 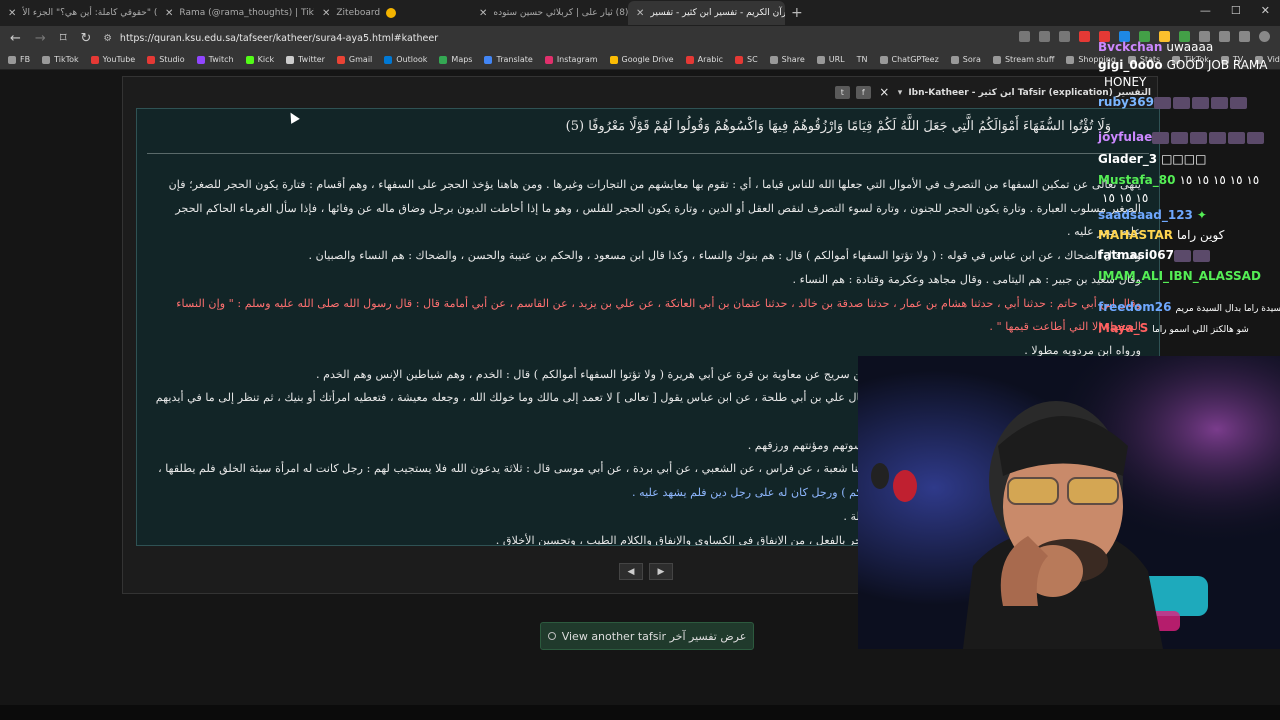 I want to click on chat-message: fatmasi067, so click(x=1154, y=255).